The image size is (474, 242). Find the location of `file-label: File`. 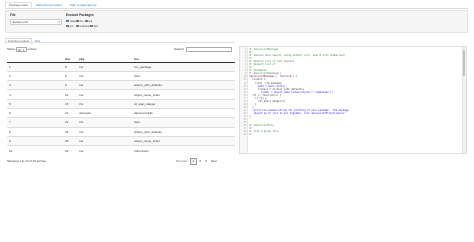

file-label: File is located at coordinates (13, 15).